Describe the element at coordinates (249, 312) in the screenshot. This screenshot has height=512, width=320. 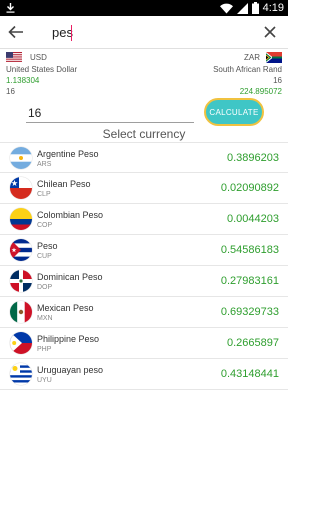
I see `currency-rate: 0.69329733` at that location.